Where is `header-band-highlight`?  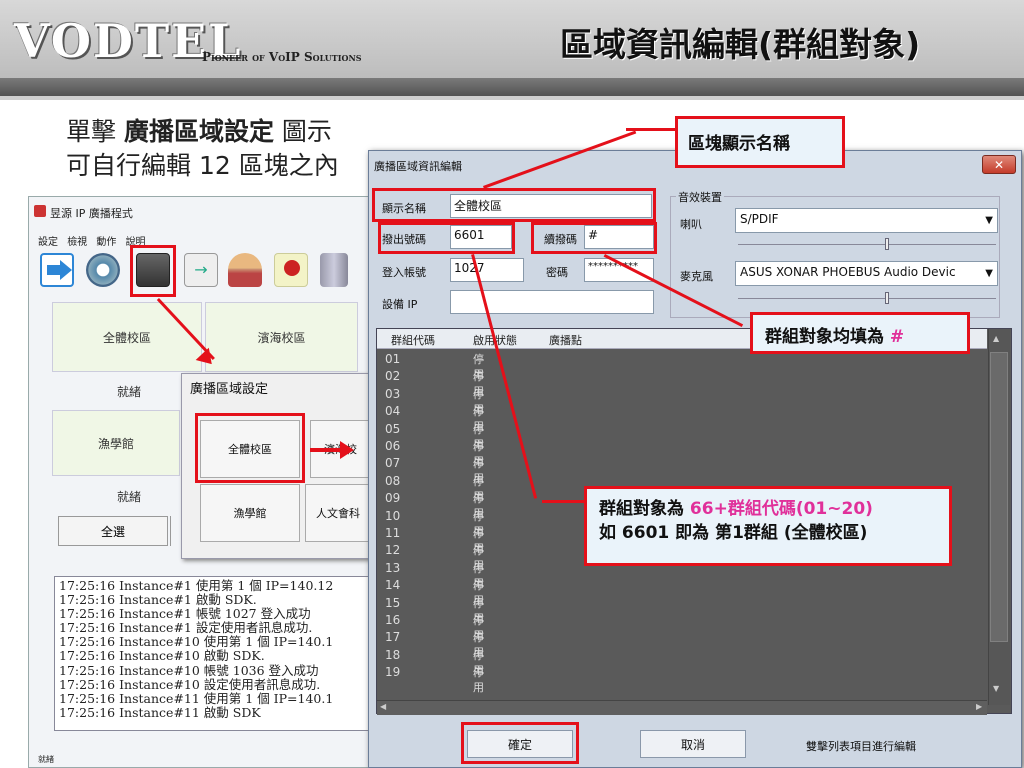
header-band-highlight is located at coordinates (512, 98).